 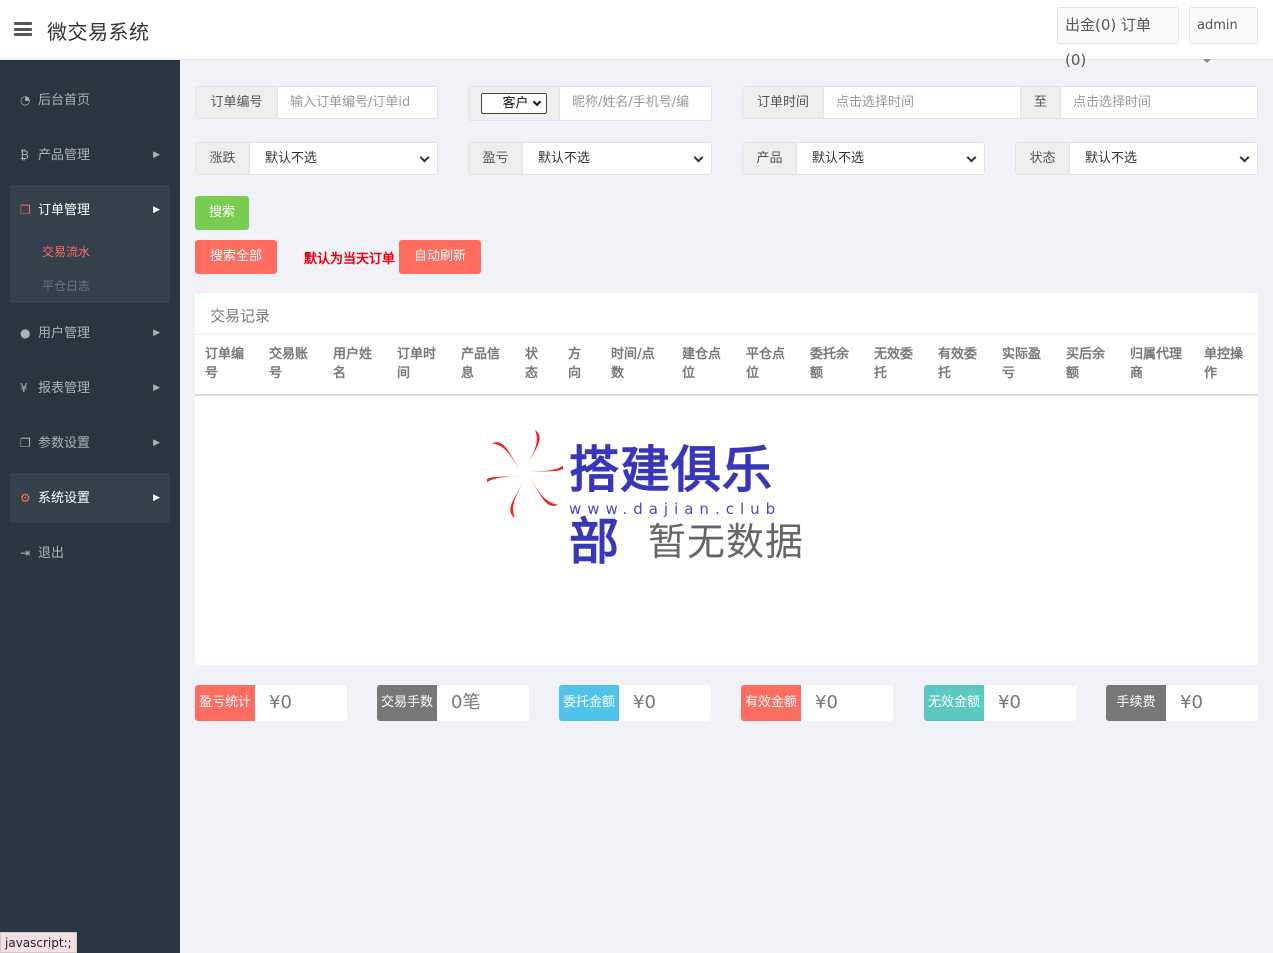 I want to click on profit-group: 盈亏 默认不选, so click(x=590, y=158).